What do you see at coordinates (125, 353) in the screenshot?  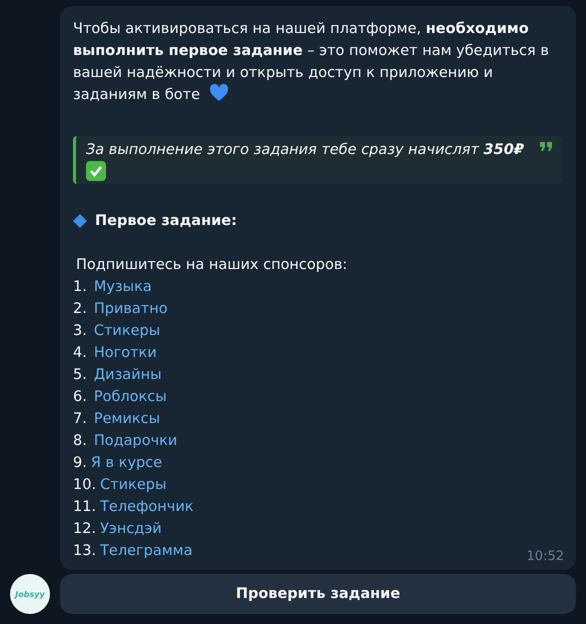 I see `sponsor-link: Ноготки` at bounding box center [125, 353].